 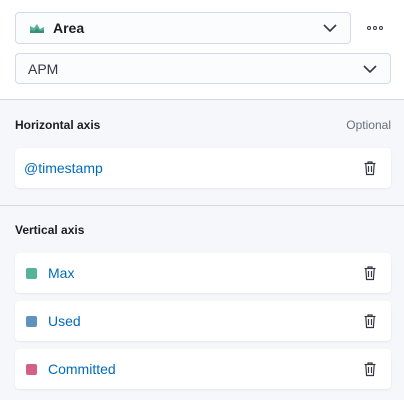 What do you see at coordinates (64, 321) in the screenshot?
I see `used-field-link: Used` at bounding box center [64, 321].